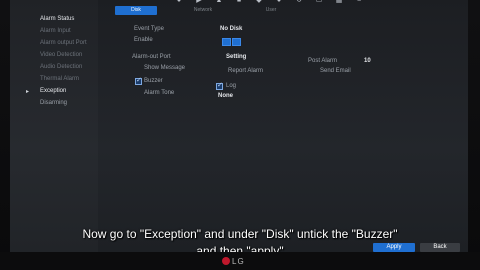 This screenshot has height=270, width=480. Describe the element at coordinates (63, 43) in the screenshot. I see `sidebar-item-alarm-output-port: Alarm output Port` at that location.